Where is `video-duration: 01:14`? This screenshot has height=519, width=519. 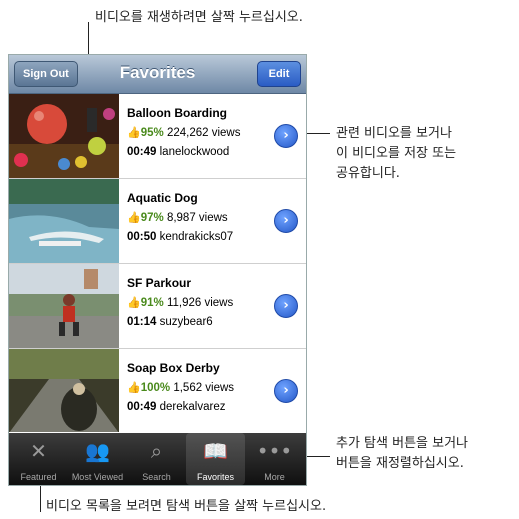 video-duration: 01:14 is located at coordinates (142, 322).